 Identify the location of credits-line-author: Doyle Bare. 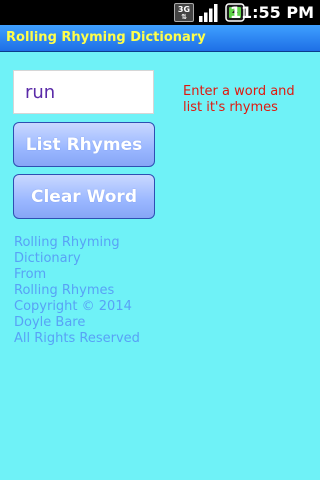
(50, 322).